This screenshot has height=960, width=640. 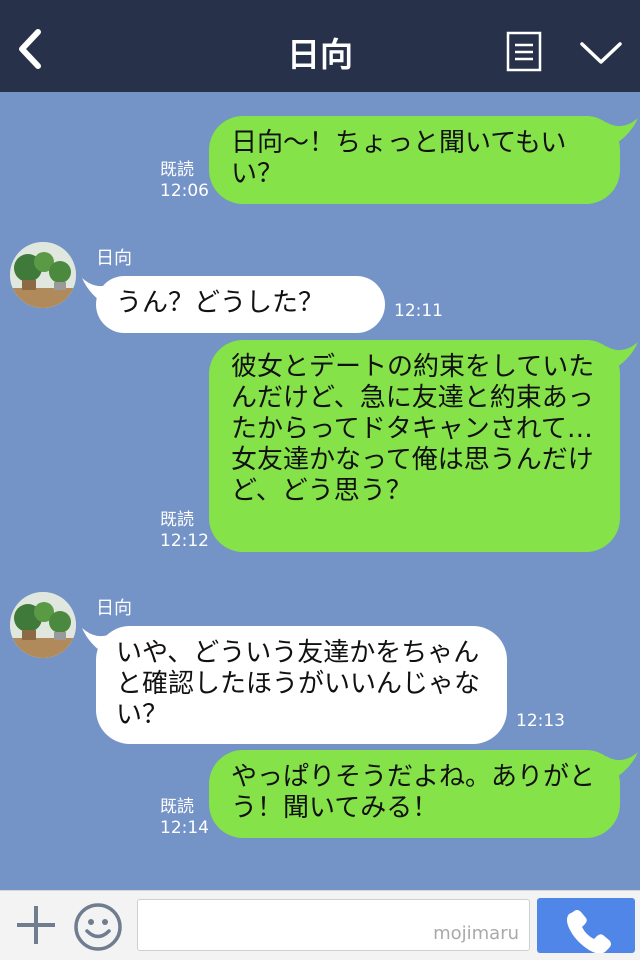 I want to click on plus-icon, so click(x=36, y=925).